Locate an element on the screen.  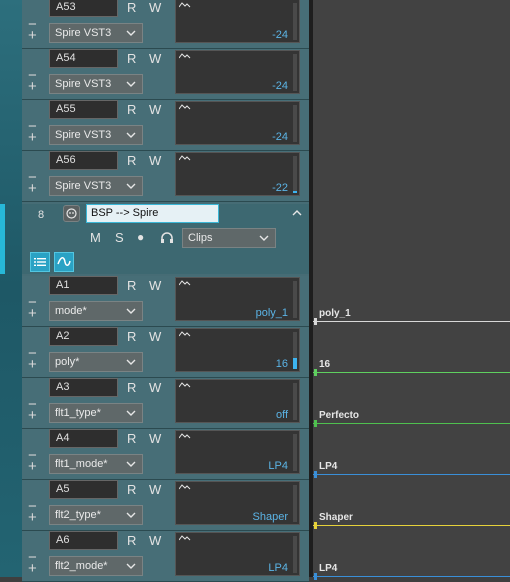
parameter-dropdown: flt2_mode* is located at coordinates (96, 566).